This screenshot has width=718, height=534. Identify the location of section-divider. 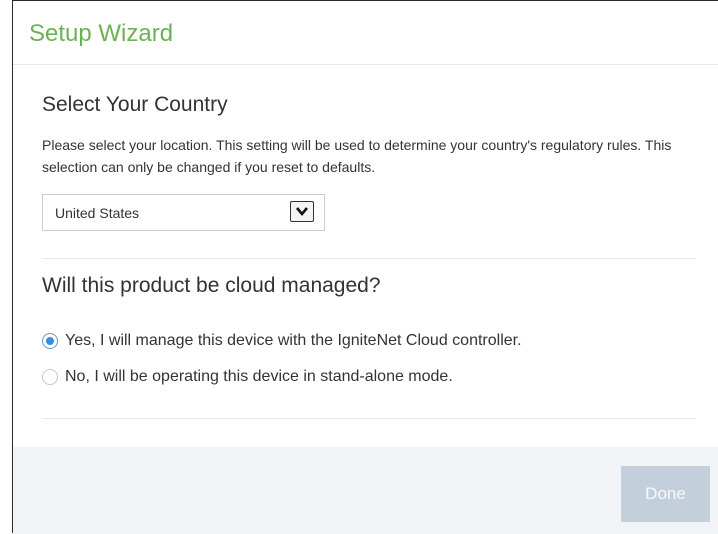
(369, 258).